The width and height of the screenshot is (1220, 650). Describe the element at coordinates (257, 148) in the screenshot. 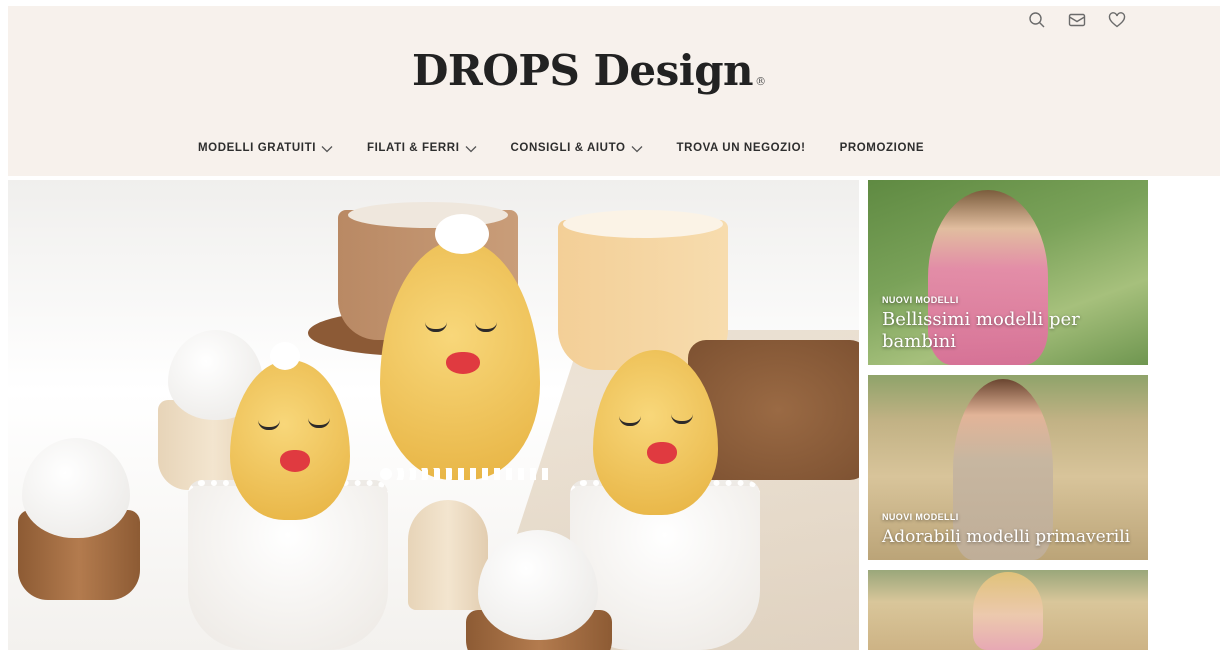

I see `nav-item-label: MODELLI GRATUITI` at that location.